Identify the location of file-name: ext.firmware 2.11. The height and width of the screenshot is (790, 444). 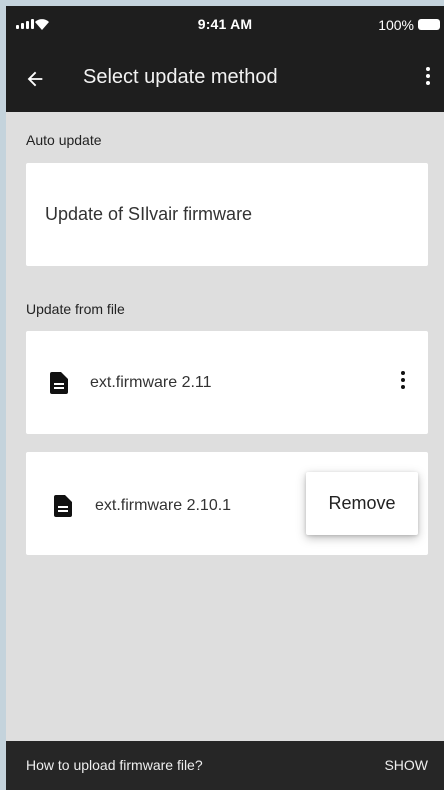
(151, 382).